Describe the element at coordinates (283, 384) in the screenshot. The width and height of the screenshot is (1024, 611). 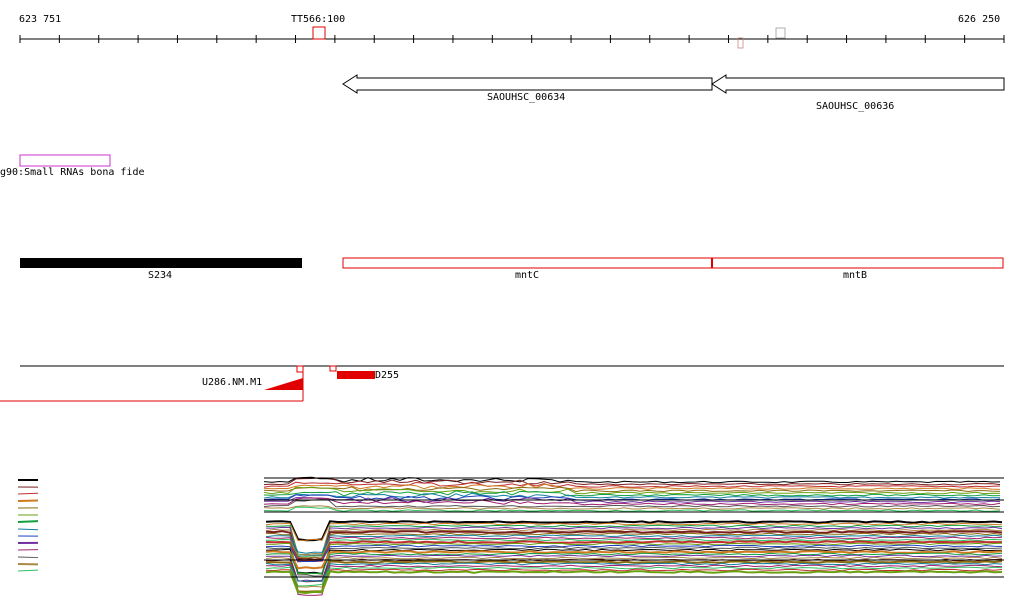
I see `utr-left-wedge` at that location.